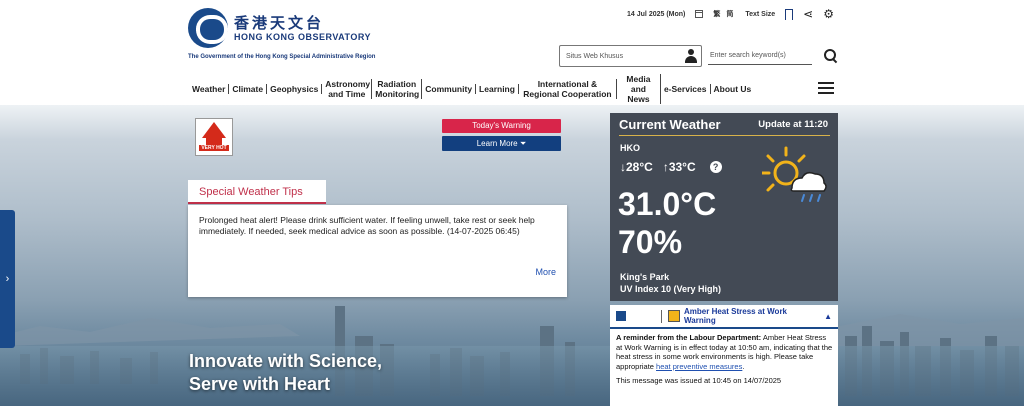 This screenshot has width=1024, height=406. I want to click on search-icon, so click(831, 56).